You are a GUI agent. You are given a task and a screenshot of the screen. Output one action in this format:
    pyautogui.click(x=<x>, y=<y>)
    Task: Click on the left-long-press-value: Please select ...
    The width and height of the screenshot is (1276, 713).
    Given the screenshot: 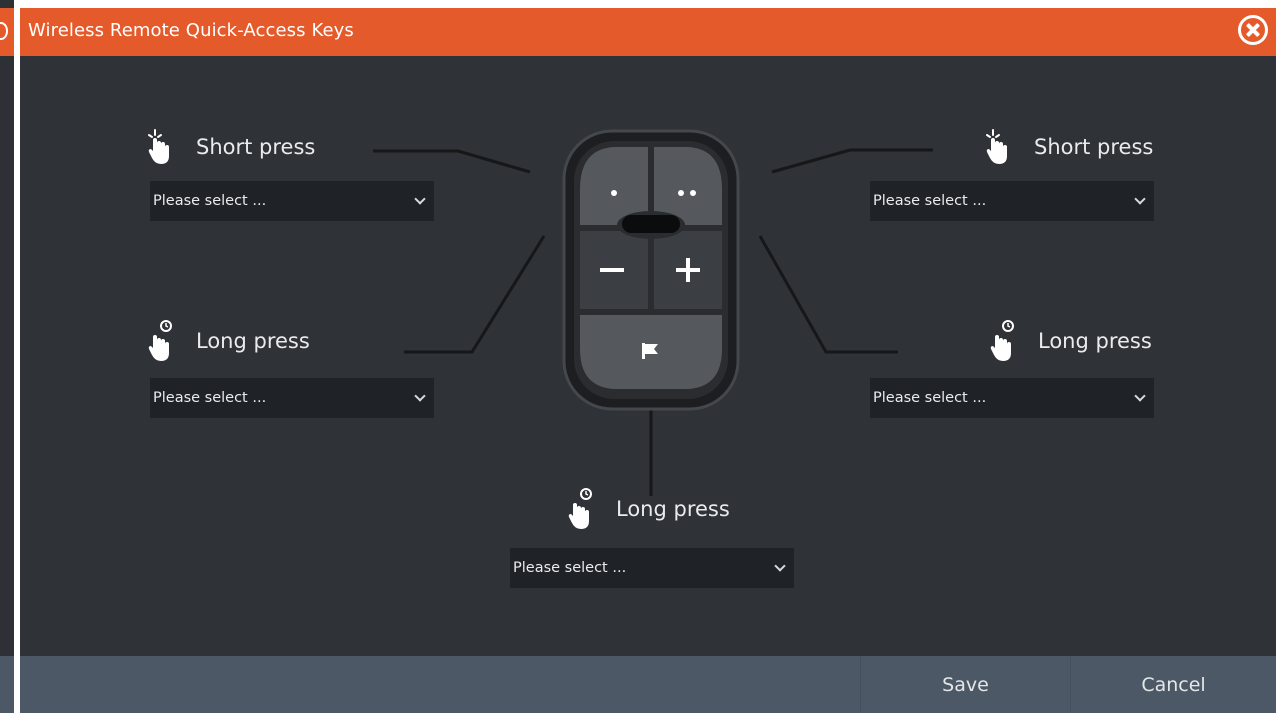 What is the action you would take?
    pyautogui.click(x=210, y=398)
    